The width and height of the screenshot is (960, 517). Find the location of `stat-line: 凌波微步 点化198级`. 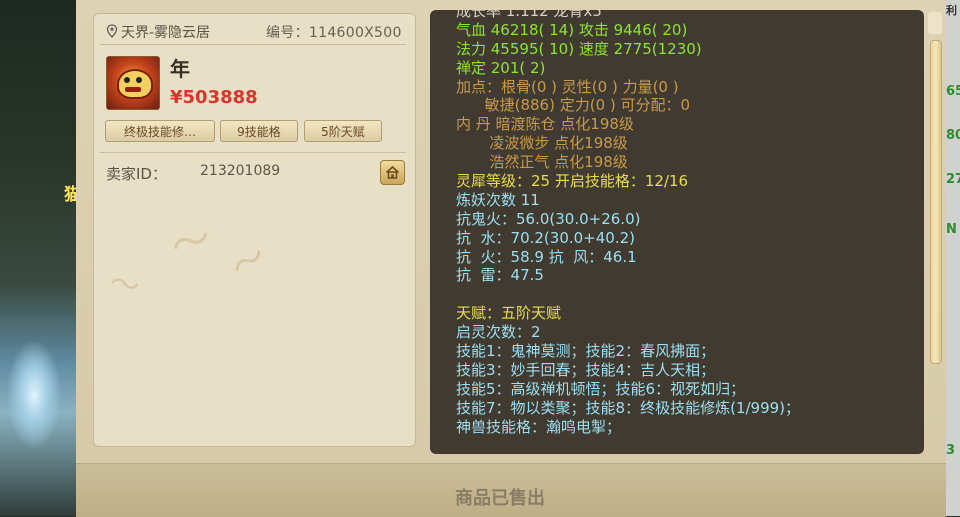

stat-line: 凌波微步 点化198级 is located at coordinates (542, 143).